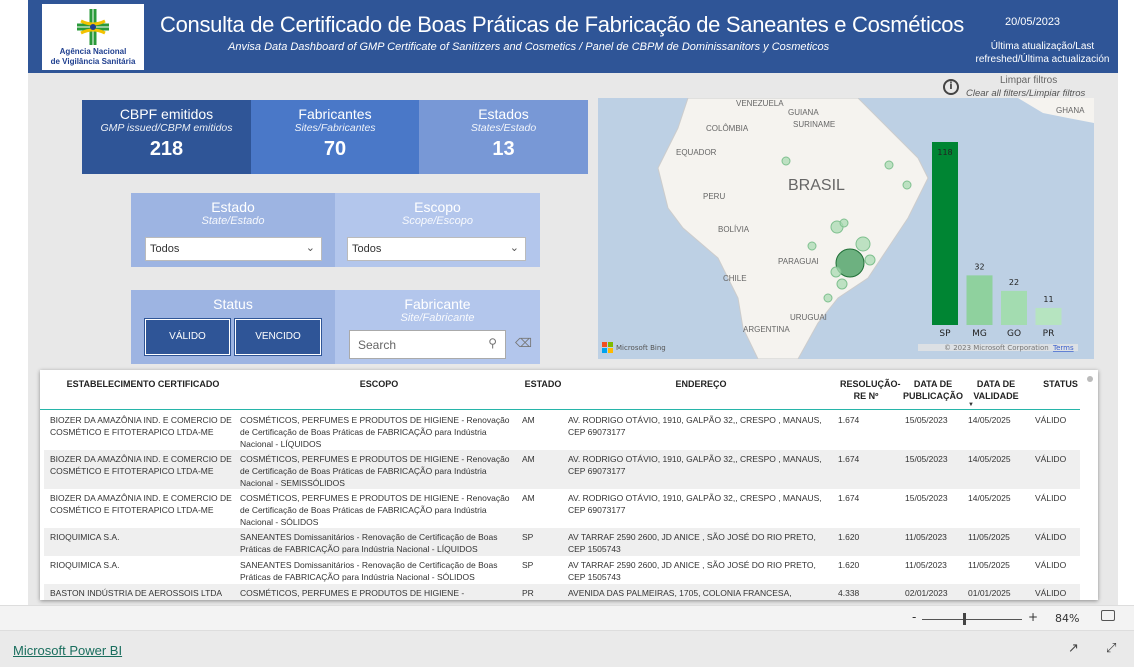 Image resolution: width=1134 pixels, height=667 pixels. I want to click on kpi-sublabel: Sites/Fabricantes, so click(335, 128).